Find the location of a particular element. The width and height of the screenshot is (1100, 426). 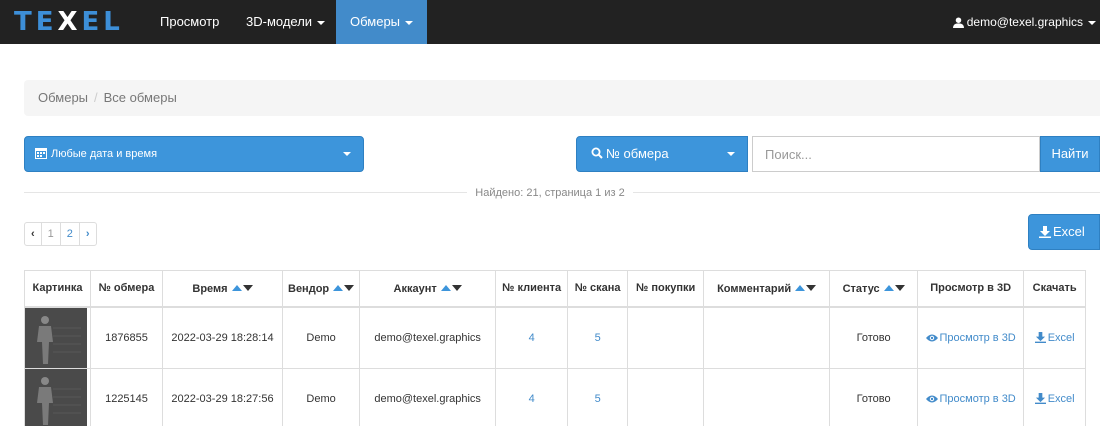

header-purchase-id: № покупки is located at coordinates (666, 289).